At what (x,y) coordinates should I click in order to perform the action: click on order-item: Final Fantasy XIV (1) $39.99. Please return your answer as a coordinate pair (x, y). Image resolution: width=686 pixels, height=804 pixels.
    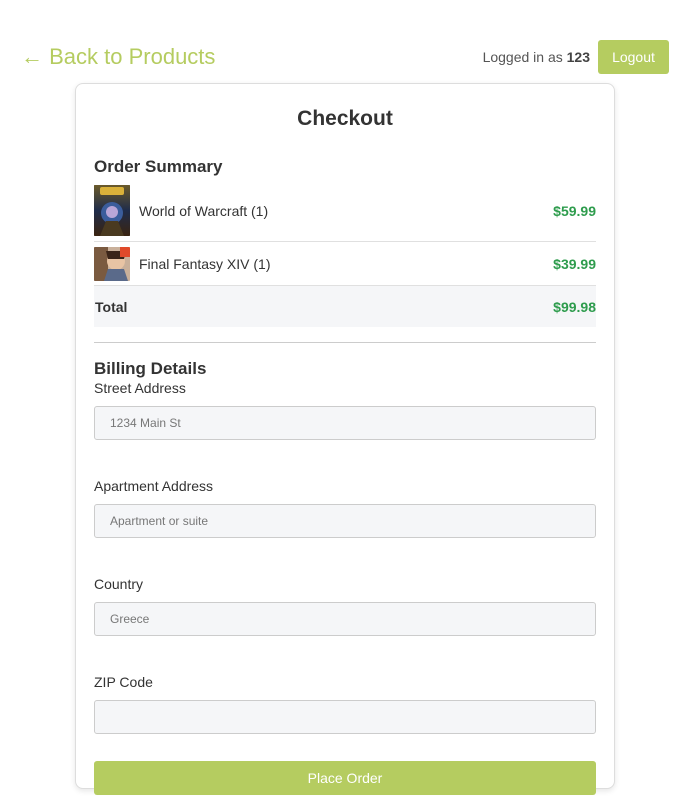
    Looking at the image, I should click on (345, 264).